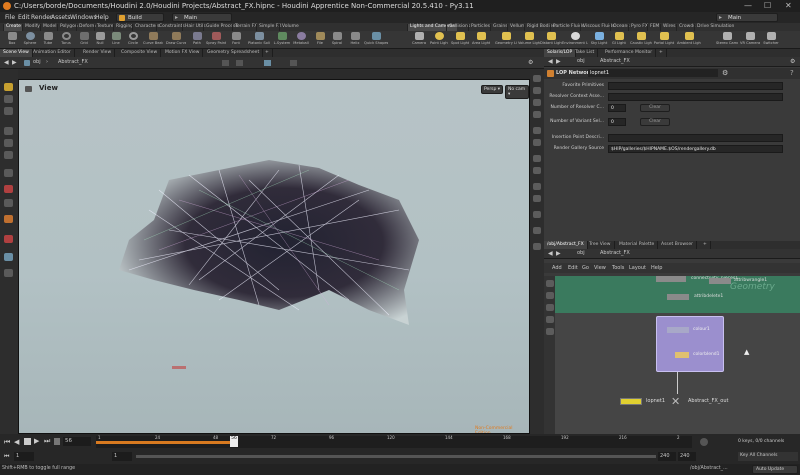  I want to click on close-button: ✕, so click(788, 5).